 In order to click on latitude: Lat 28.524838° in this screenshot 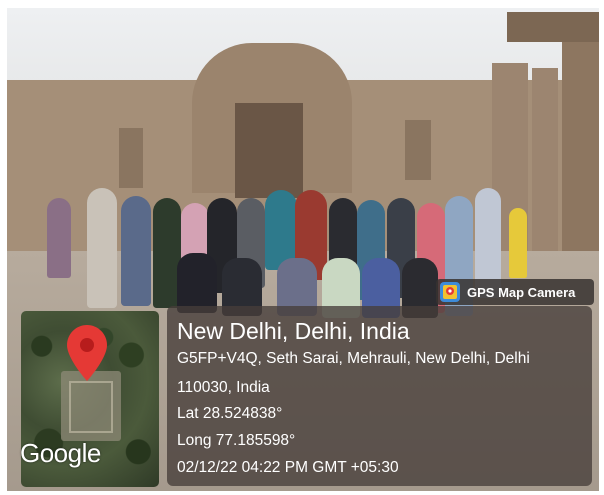, I will do `click(230, 413)`.